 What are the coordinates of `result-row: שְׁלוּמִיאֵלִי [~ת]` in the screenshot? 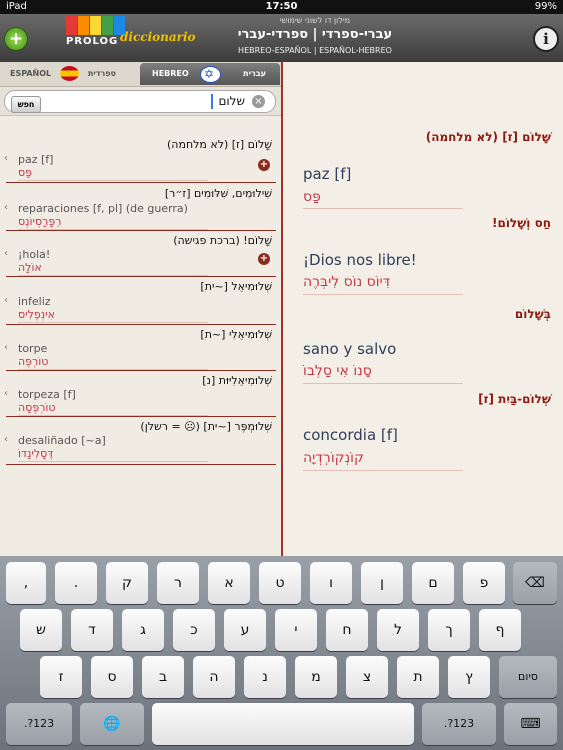 It's located at (141, 334).